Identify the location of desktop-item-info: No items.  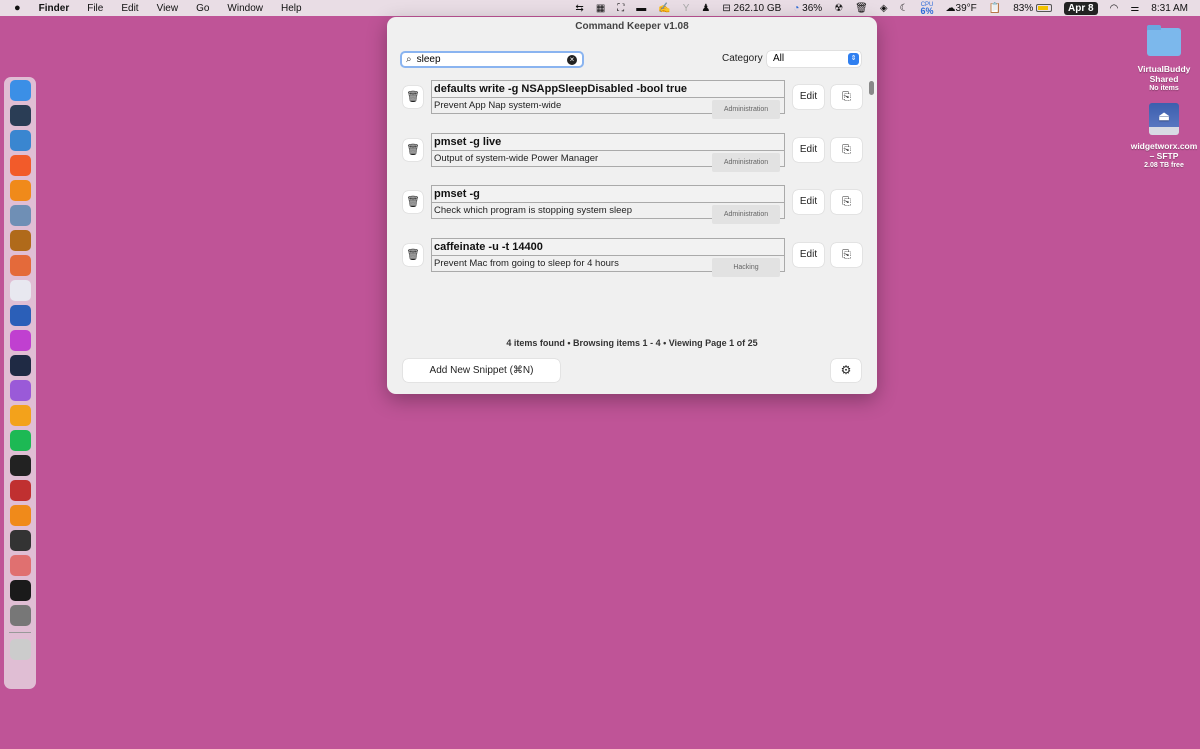
(1164, 88).